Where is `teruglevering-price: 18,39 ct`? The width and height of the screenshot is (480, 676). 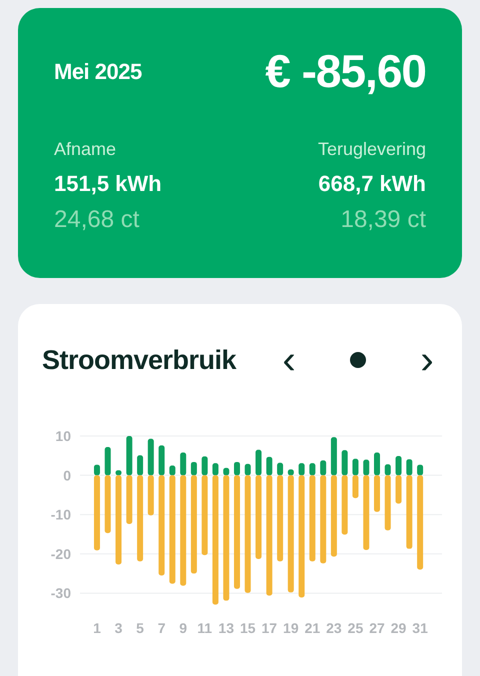 teruglevering-price: 18,39 ct is located at coordinates (383, 220).